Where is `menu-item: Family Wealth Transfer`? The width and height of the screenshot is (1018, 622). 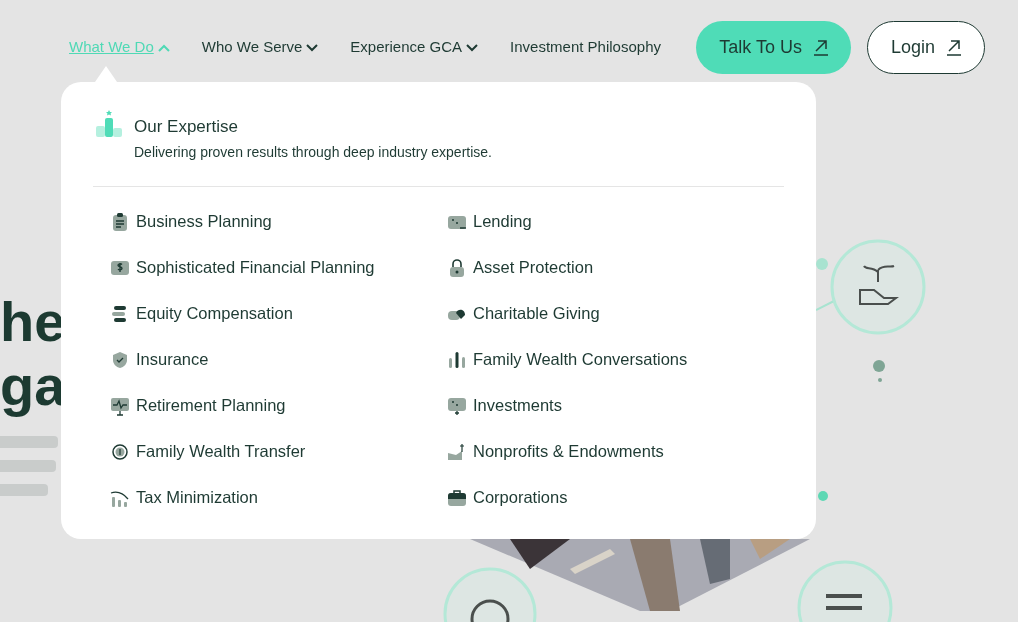
menu-item: Family Wealth Transfer is located at coordinates (278, 451).